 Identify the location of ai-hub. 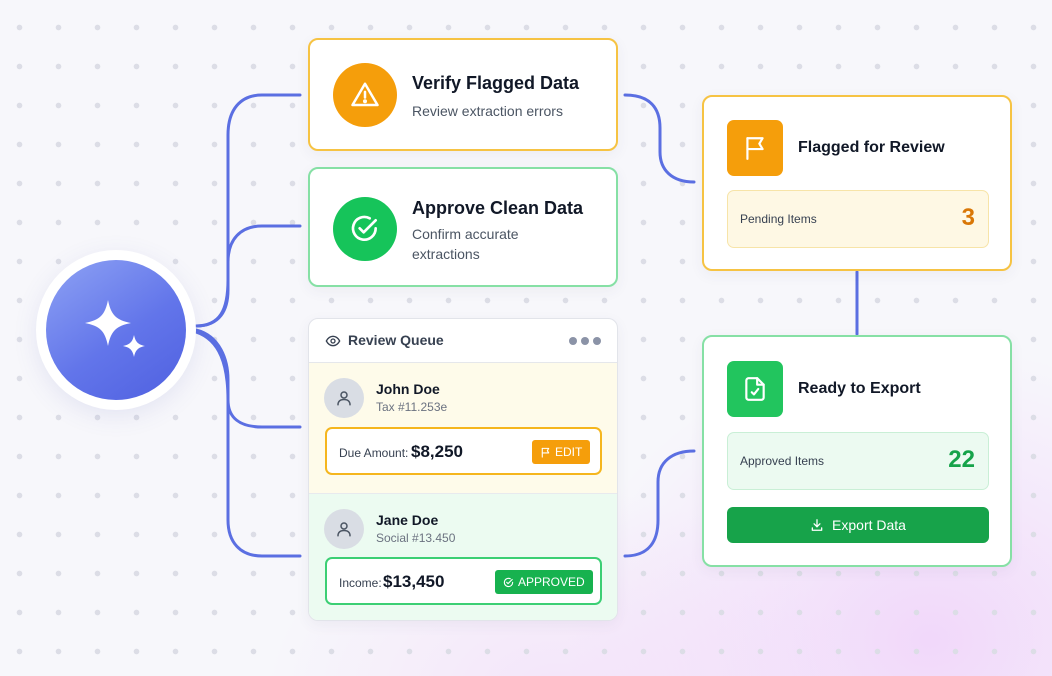
(116, 330).